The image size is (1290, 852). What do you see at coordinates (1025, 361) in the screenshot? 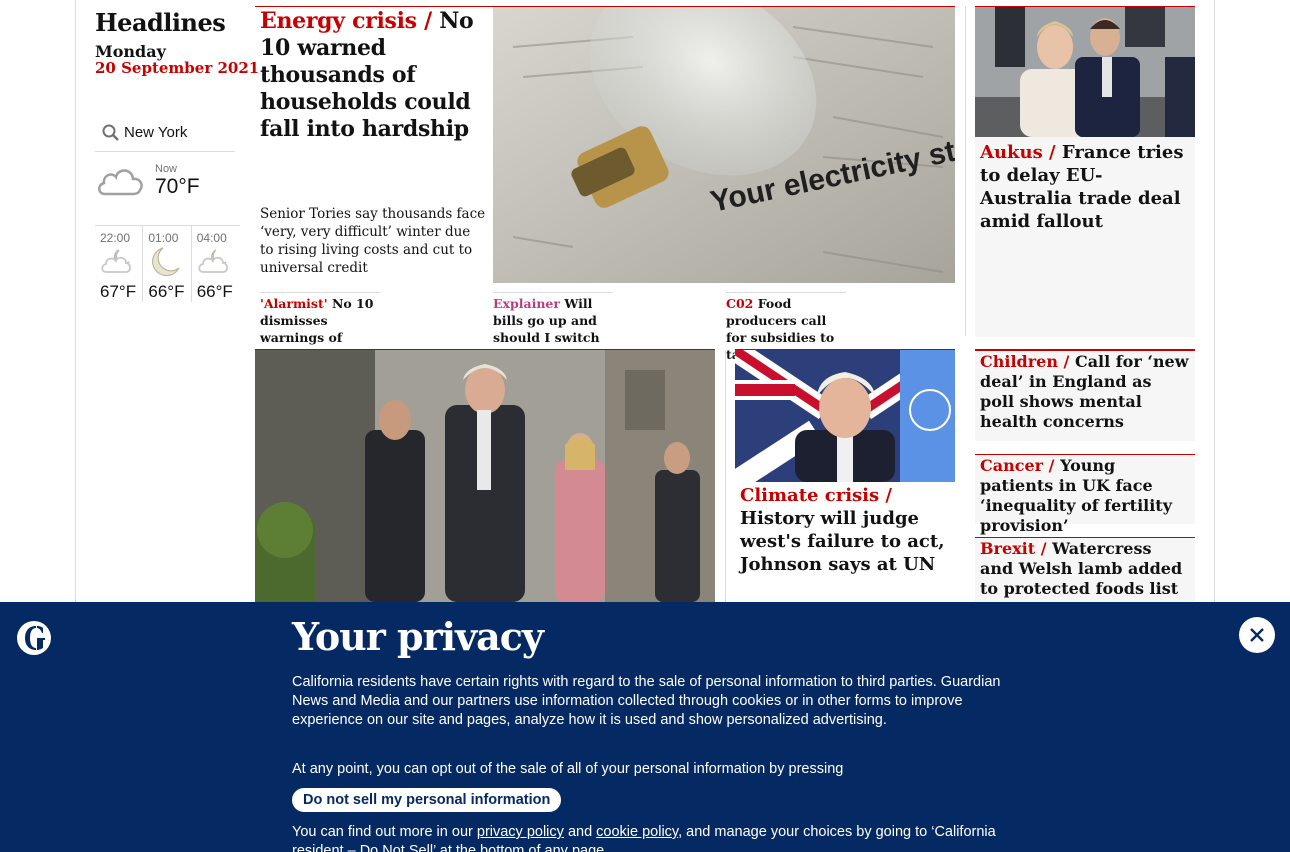
I see `mini-kicker: Children /` at bounding box center [1025, 361].